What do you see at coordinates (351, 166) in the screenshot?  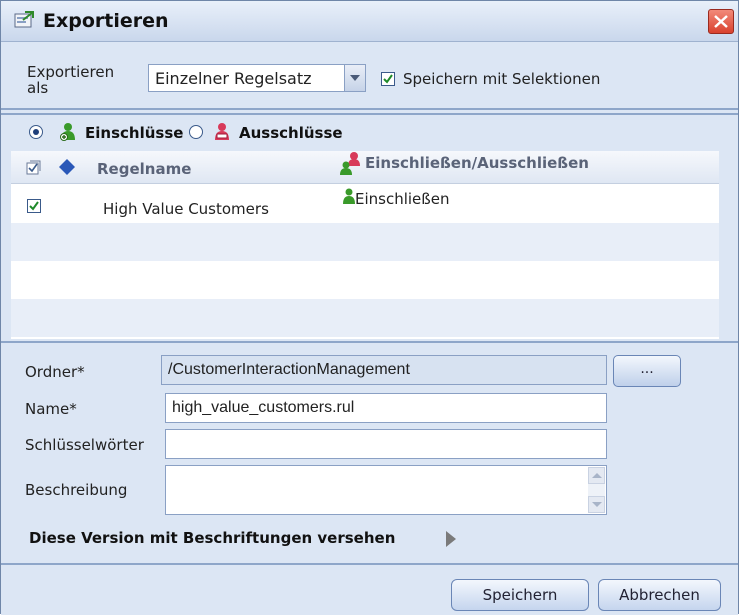 I see `include-exclude-icon` at bounding box center [351, 166].